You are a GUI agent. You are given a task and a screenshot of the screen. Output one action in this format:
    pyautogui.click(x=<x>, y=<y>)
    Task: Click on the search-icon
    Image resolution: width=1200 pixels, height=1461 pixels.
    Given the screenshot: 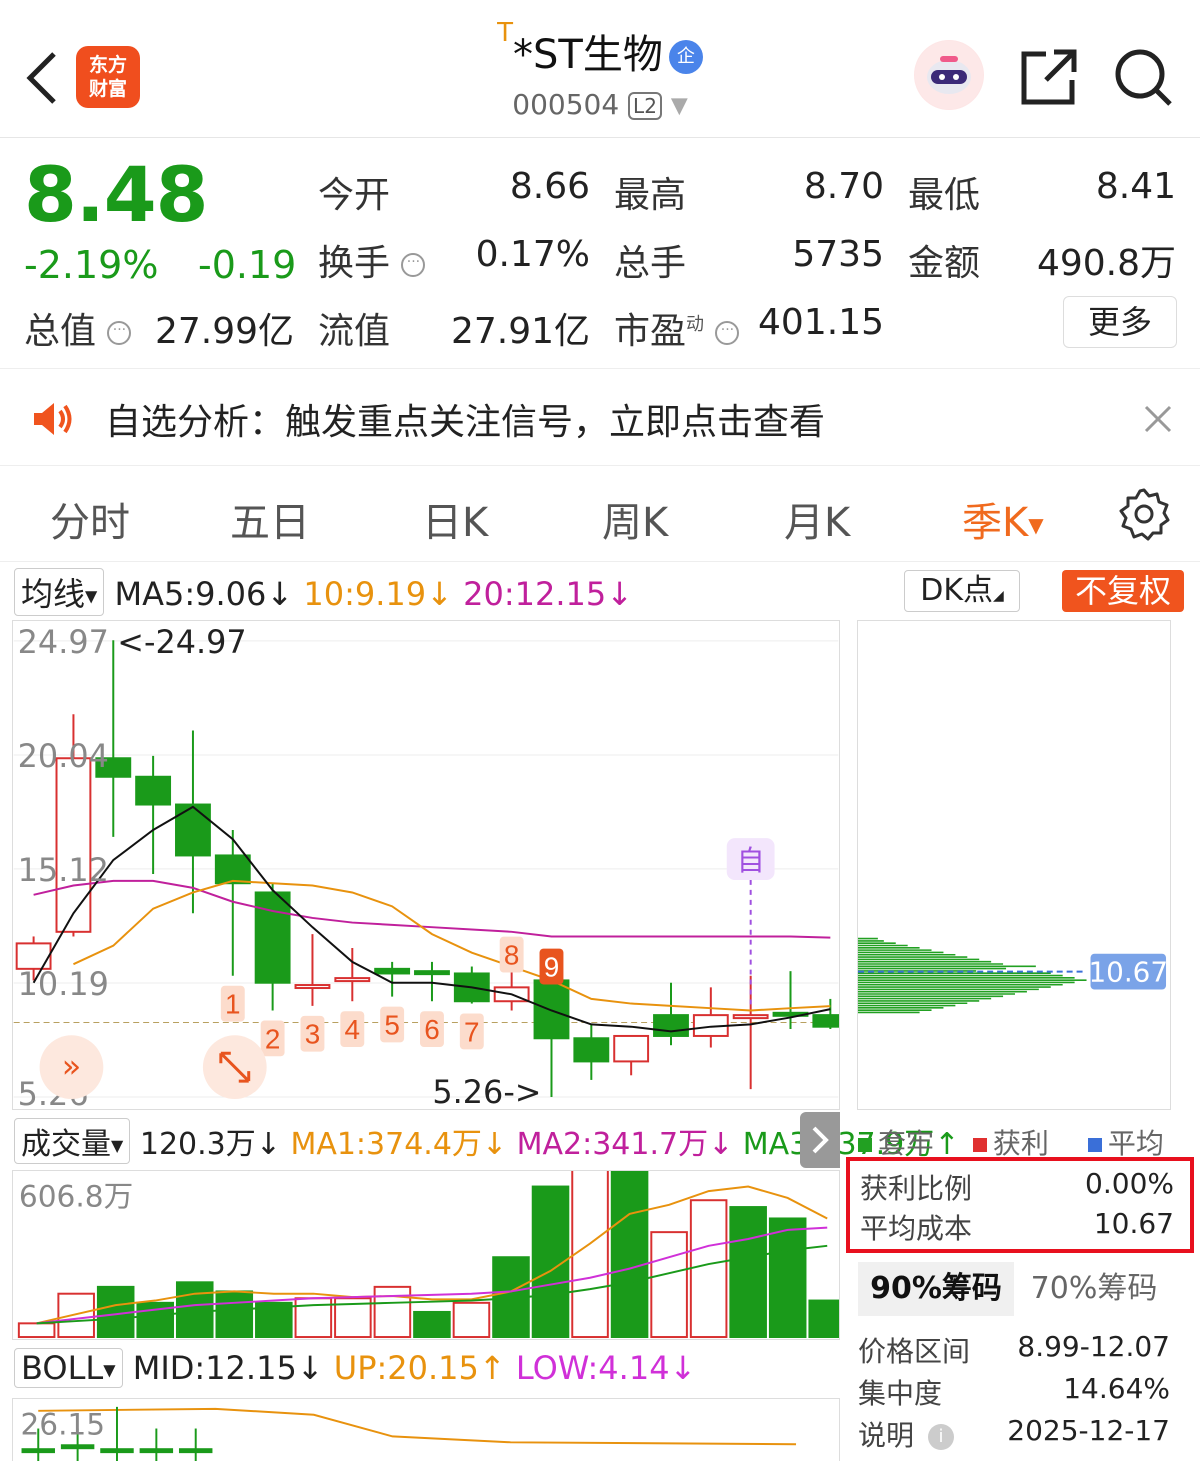 What is the action you would take?
    pyautogui.click(x=1143, y=77)
    